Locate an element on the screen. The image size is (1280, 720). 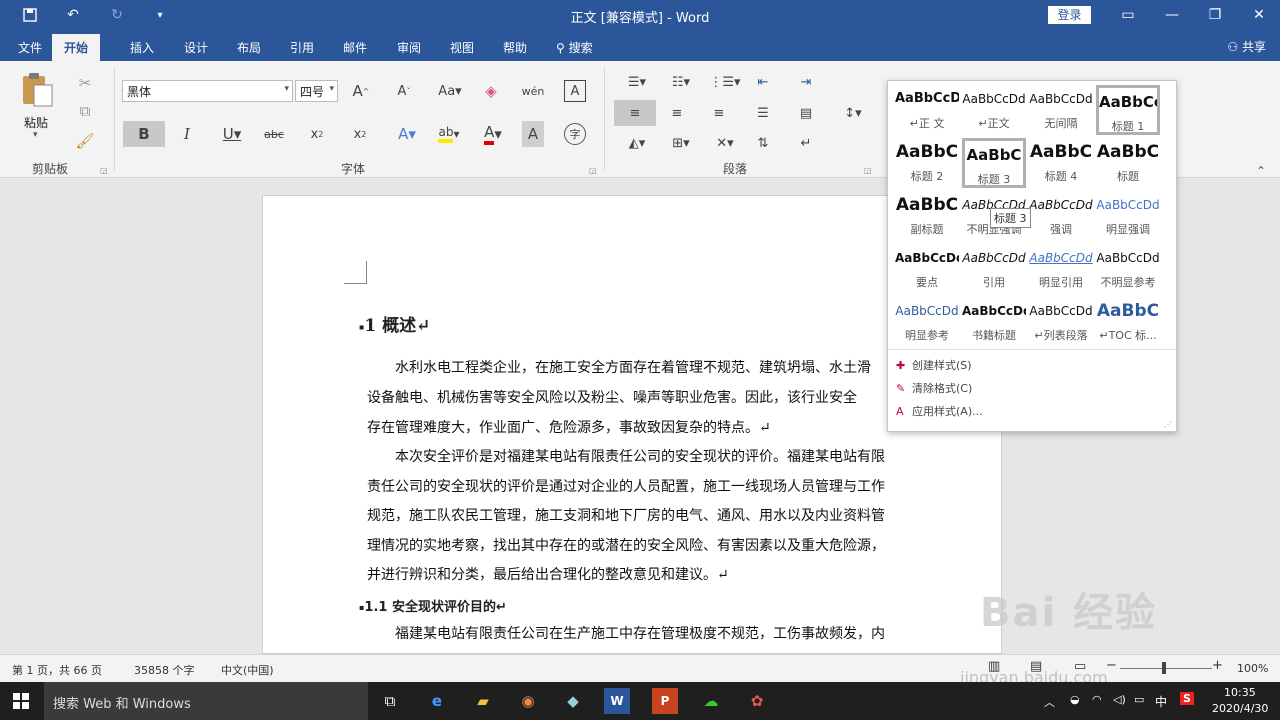
browser-icon: ◉ is located at coordinates (528, 701).